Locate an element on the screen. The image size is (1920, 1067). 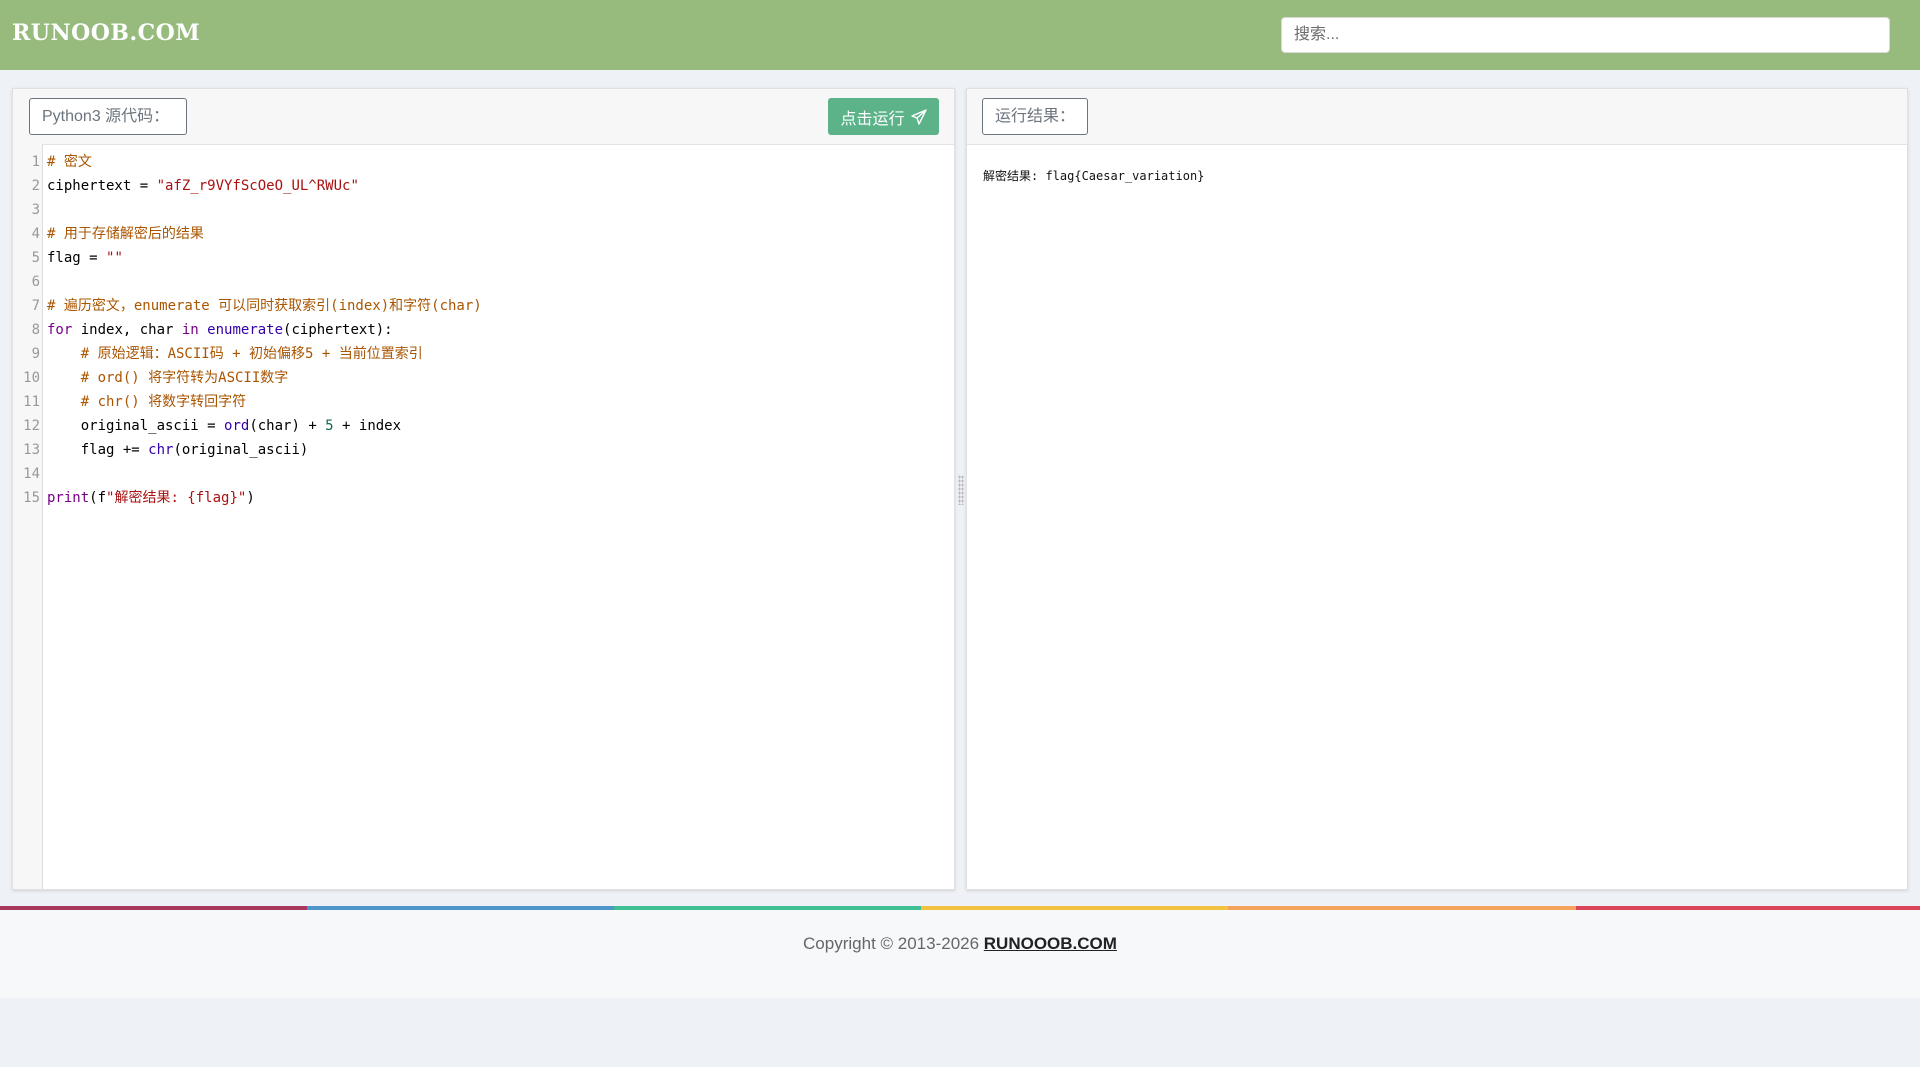
code-line: 1 # 密文 is located at coordinates (483, 162).